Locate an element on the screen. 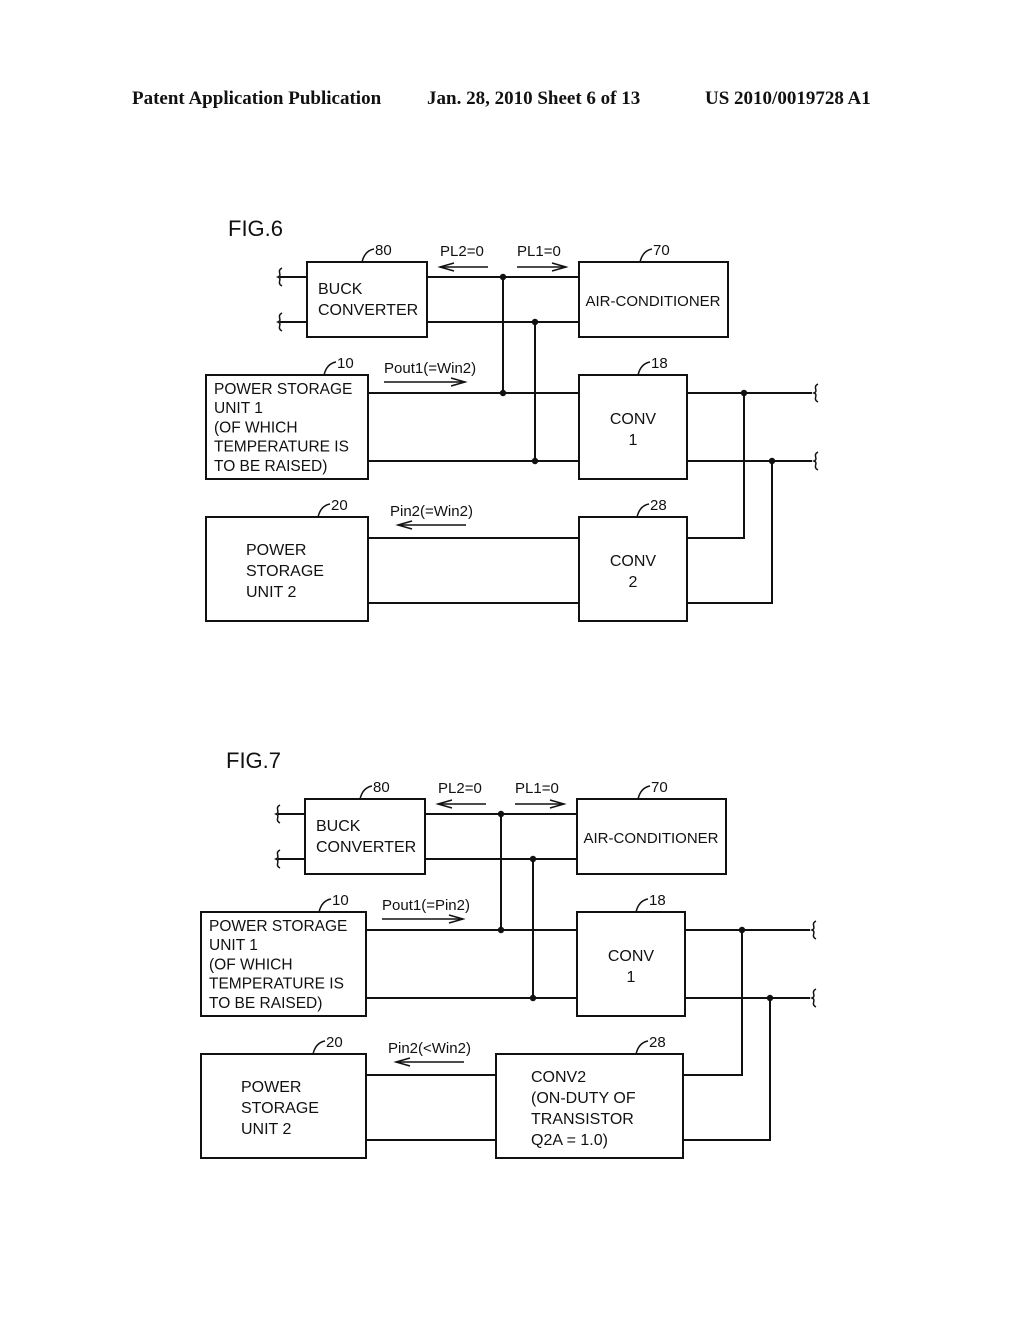 The image size is (1024, 1320). pin2-label: Pin2(<Win2) is located at coordinates (429, 1048).